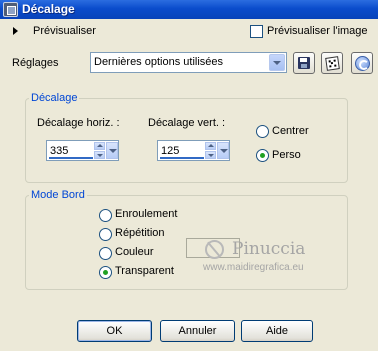 The height and width of the screenshot is (351, 378). What do you see at coordinates (105, 234) in the screenshot?
I see `repeat-radio` at bounding box center [105, 234].